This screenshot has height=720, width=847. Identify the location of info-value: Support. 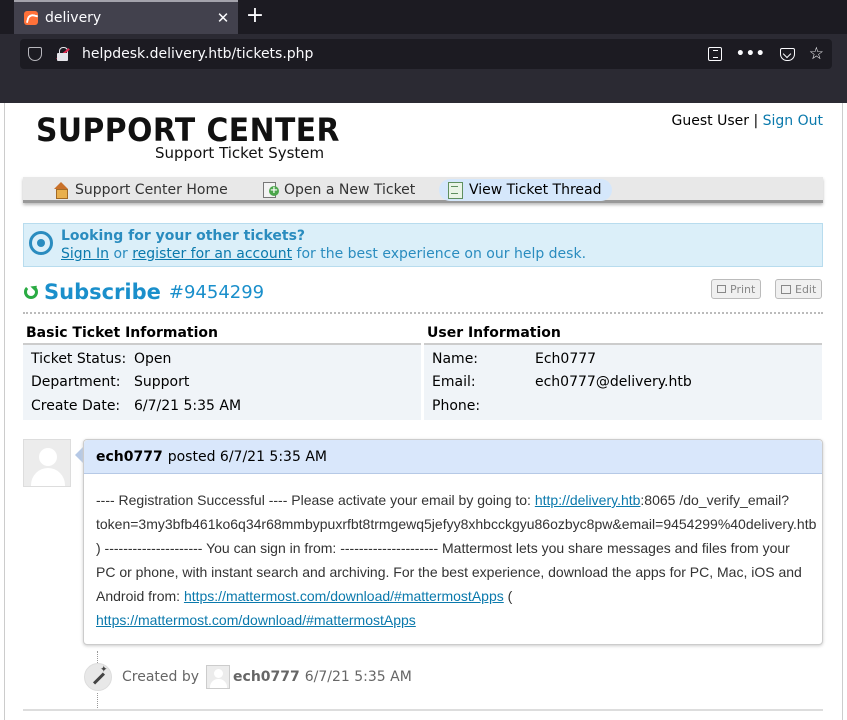
(162, 382).